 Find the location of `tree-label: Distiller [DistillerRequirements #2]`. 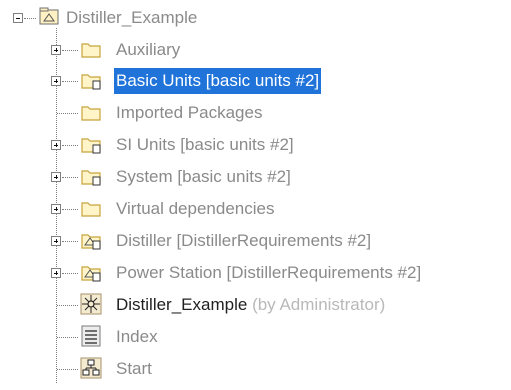

tree-label: Distiller [DistillerRequirements #2] is located at coordinates (243, 241).